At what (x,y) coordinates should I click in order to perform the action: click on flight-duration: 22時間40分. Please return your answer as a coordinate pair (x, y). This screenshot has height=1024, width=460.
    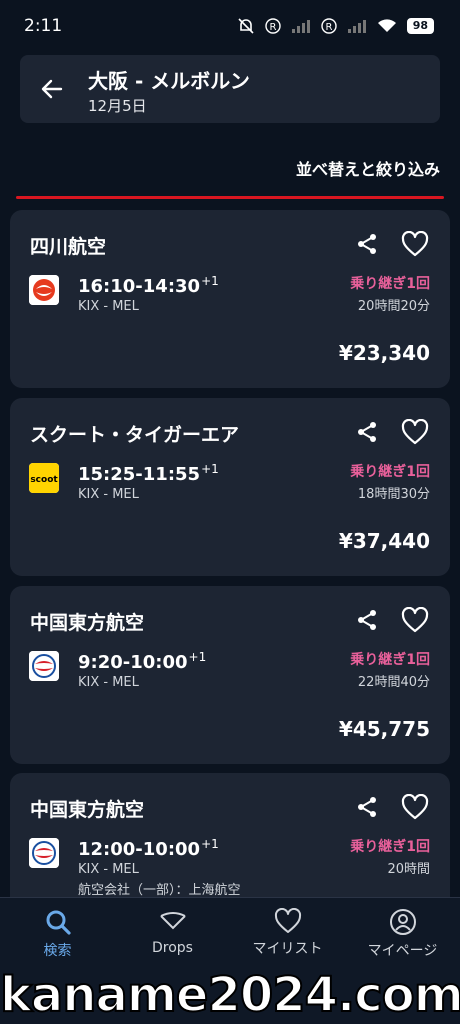
    Looking at the image, I should click on (393, 682).